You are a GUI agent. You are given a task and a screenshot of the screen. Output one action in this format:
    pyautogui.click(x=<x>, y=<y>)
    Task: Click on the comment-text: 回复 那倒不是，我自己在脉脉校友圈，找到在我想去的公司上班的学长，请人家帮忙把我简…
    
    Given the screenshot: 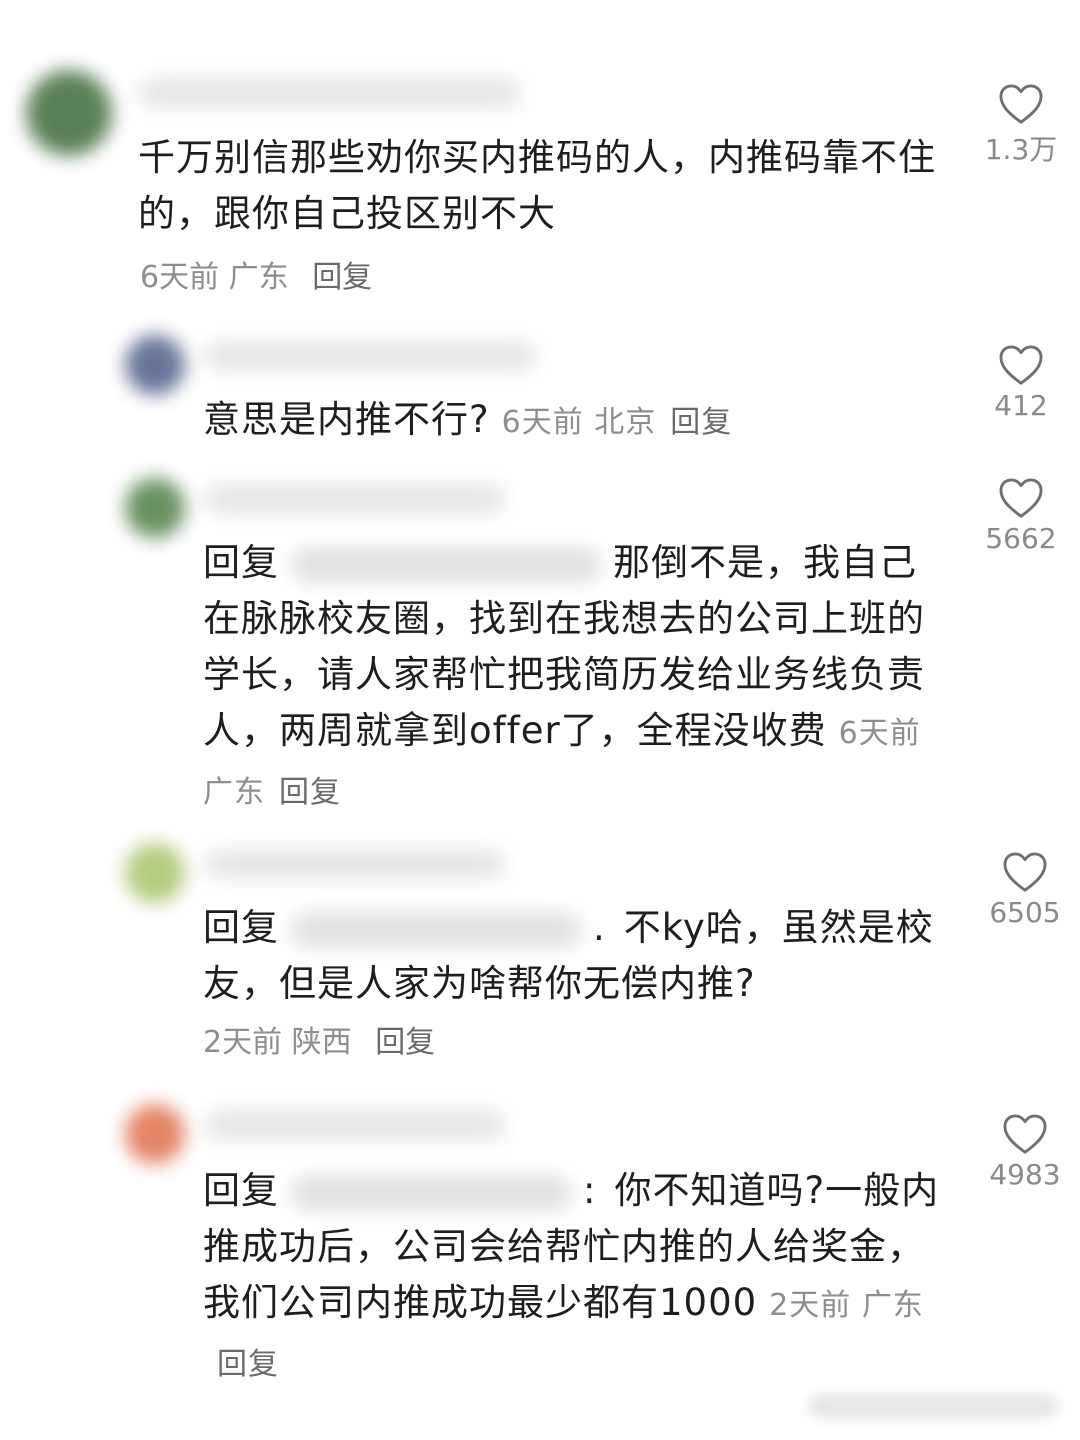 What is the action you would take?
    pyautogui.click(x=578, y=678)
    